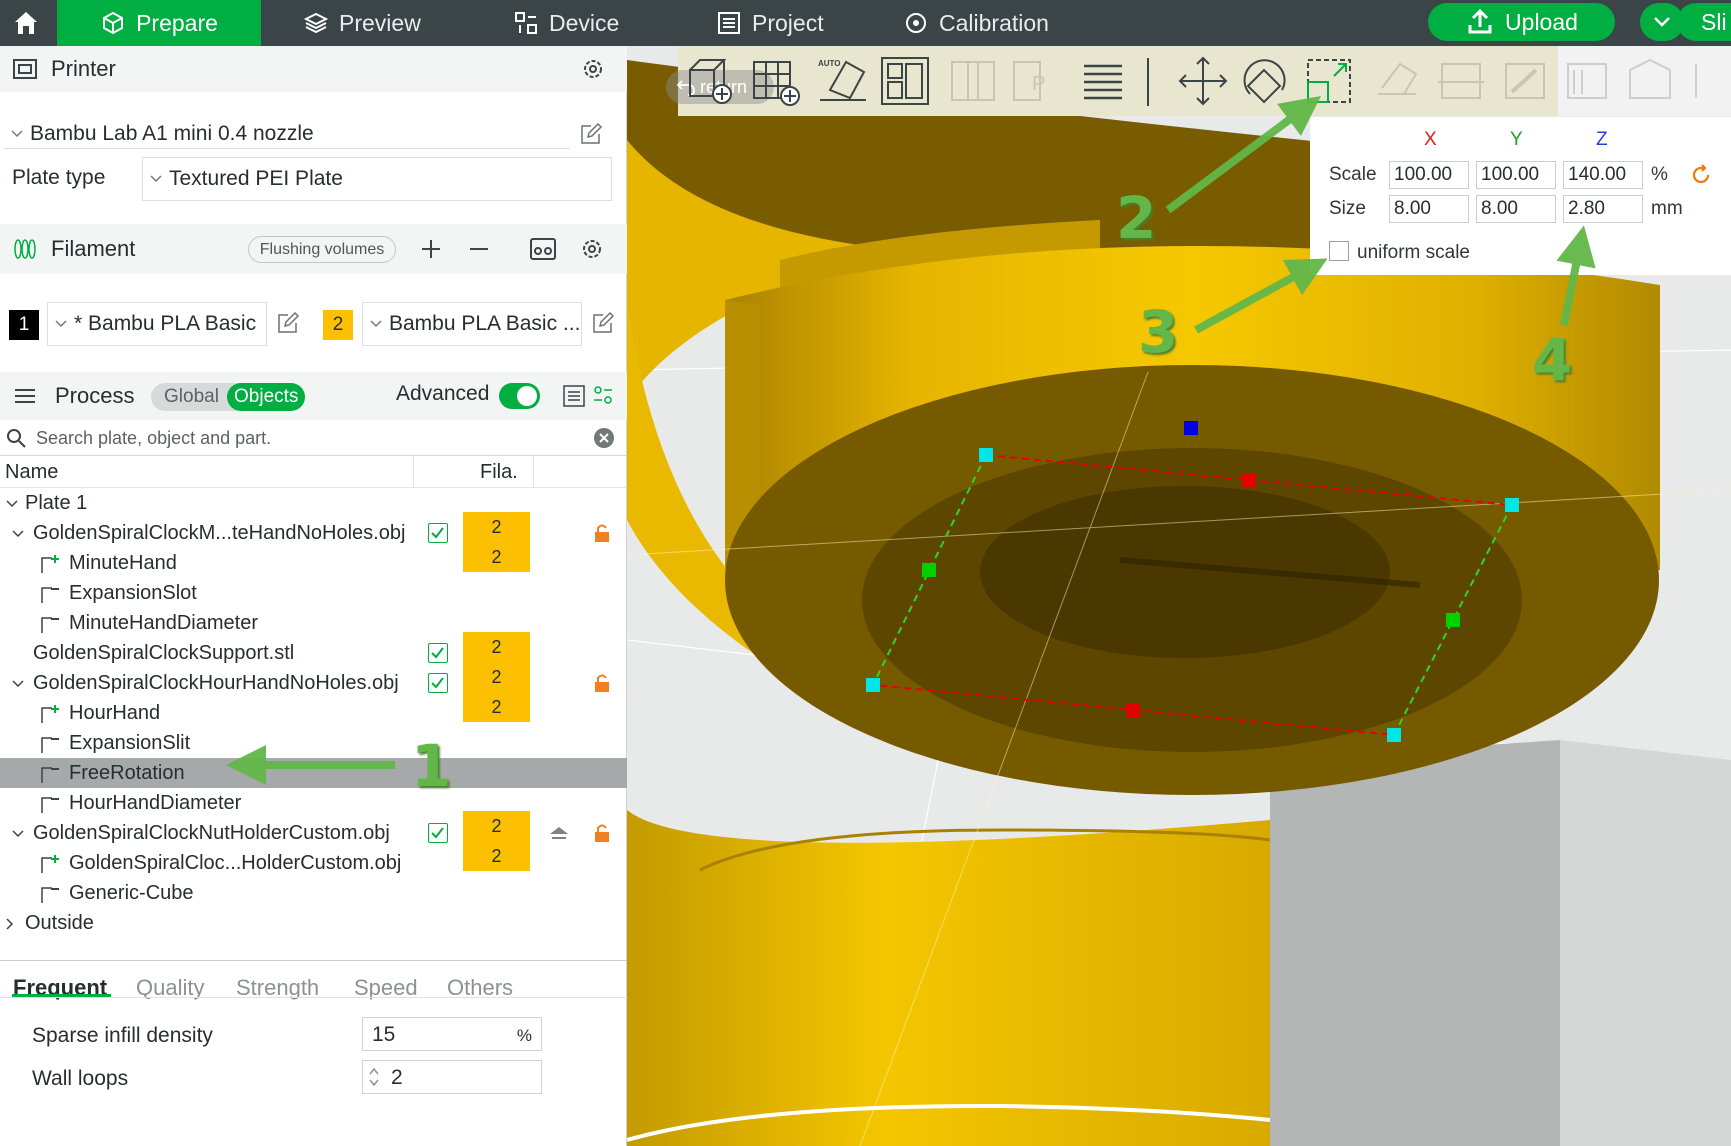 The width and height of the screenshot is (1731, 1146). What do you see at coordinates (1552, 360) in the screenshot?
I see `annotation-label-4: 4` at bounding box center [1552, 360].